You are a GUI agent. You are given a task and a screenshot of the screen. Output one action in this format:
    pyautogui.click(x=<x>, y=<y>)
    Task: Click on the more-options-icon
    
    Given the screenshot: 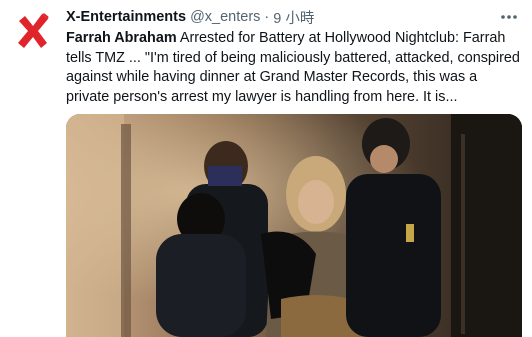 What is the action you would take?
    pyautogui.click(x=509, y=17)
    